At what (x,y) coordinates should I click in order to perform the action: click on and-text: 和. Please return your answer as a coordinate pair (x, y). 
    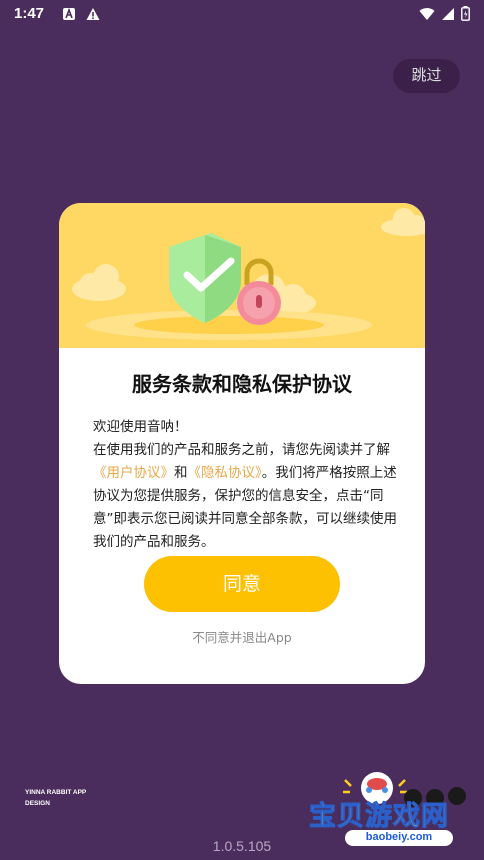
    Looking at the image, I should click on (181, 473).